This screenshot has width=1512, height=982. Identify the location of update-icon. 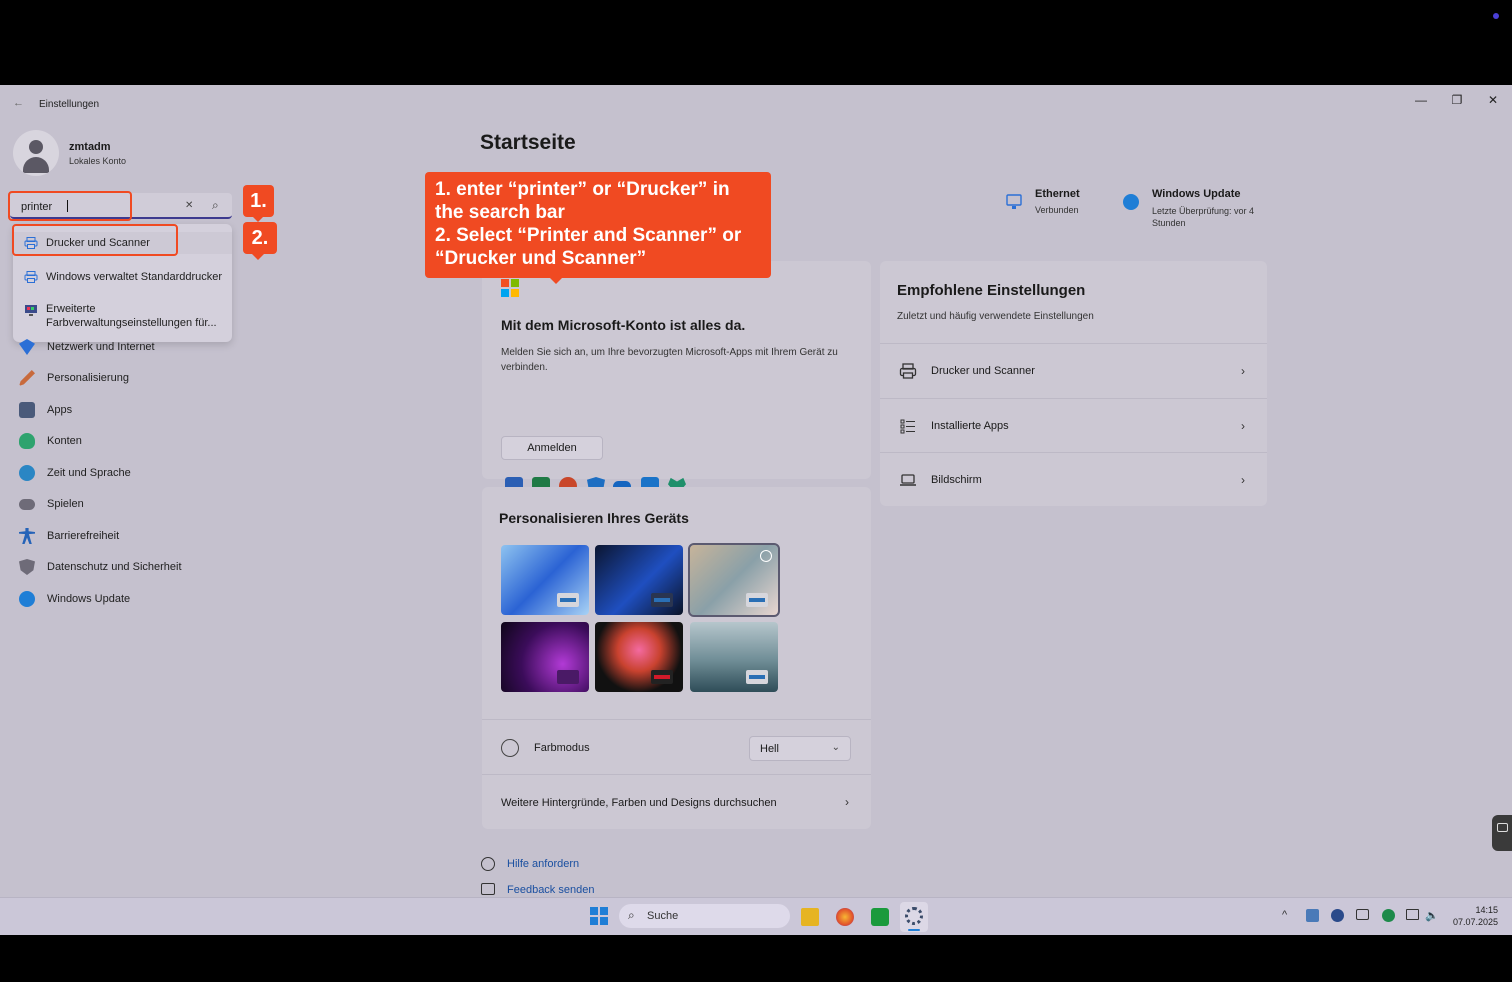
(27, 599).